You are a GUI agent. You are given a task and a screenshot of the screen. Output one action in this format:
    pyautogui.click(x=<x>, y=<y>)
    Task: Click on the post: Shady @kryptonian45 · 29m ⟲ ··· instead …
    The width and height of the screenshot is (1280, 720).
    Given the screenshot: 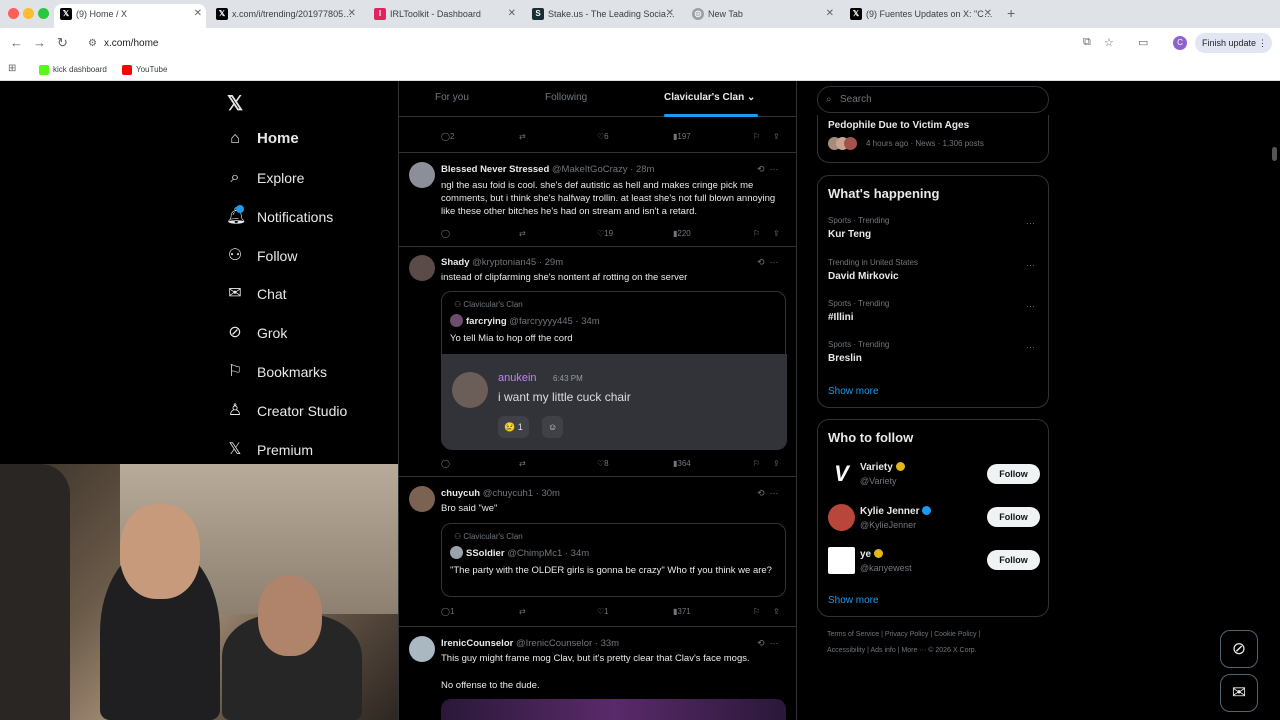 What is the action you would take?
    pyautogui.click(x=597, y=362)
    